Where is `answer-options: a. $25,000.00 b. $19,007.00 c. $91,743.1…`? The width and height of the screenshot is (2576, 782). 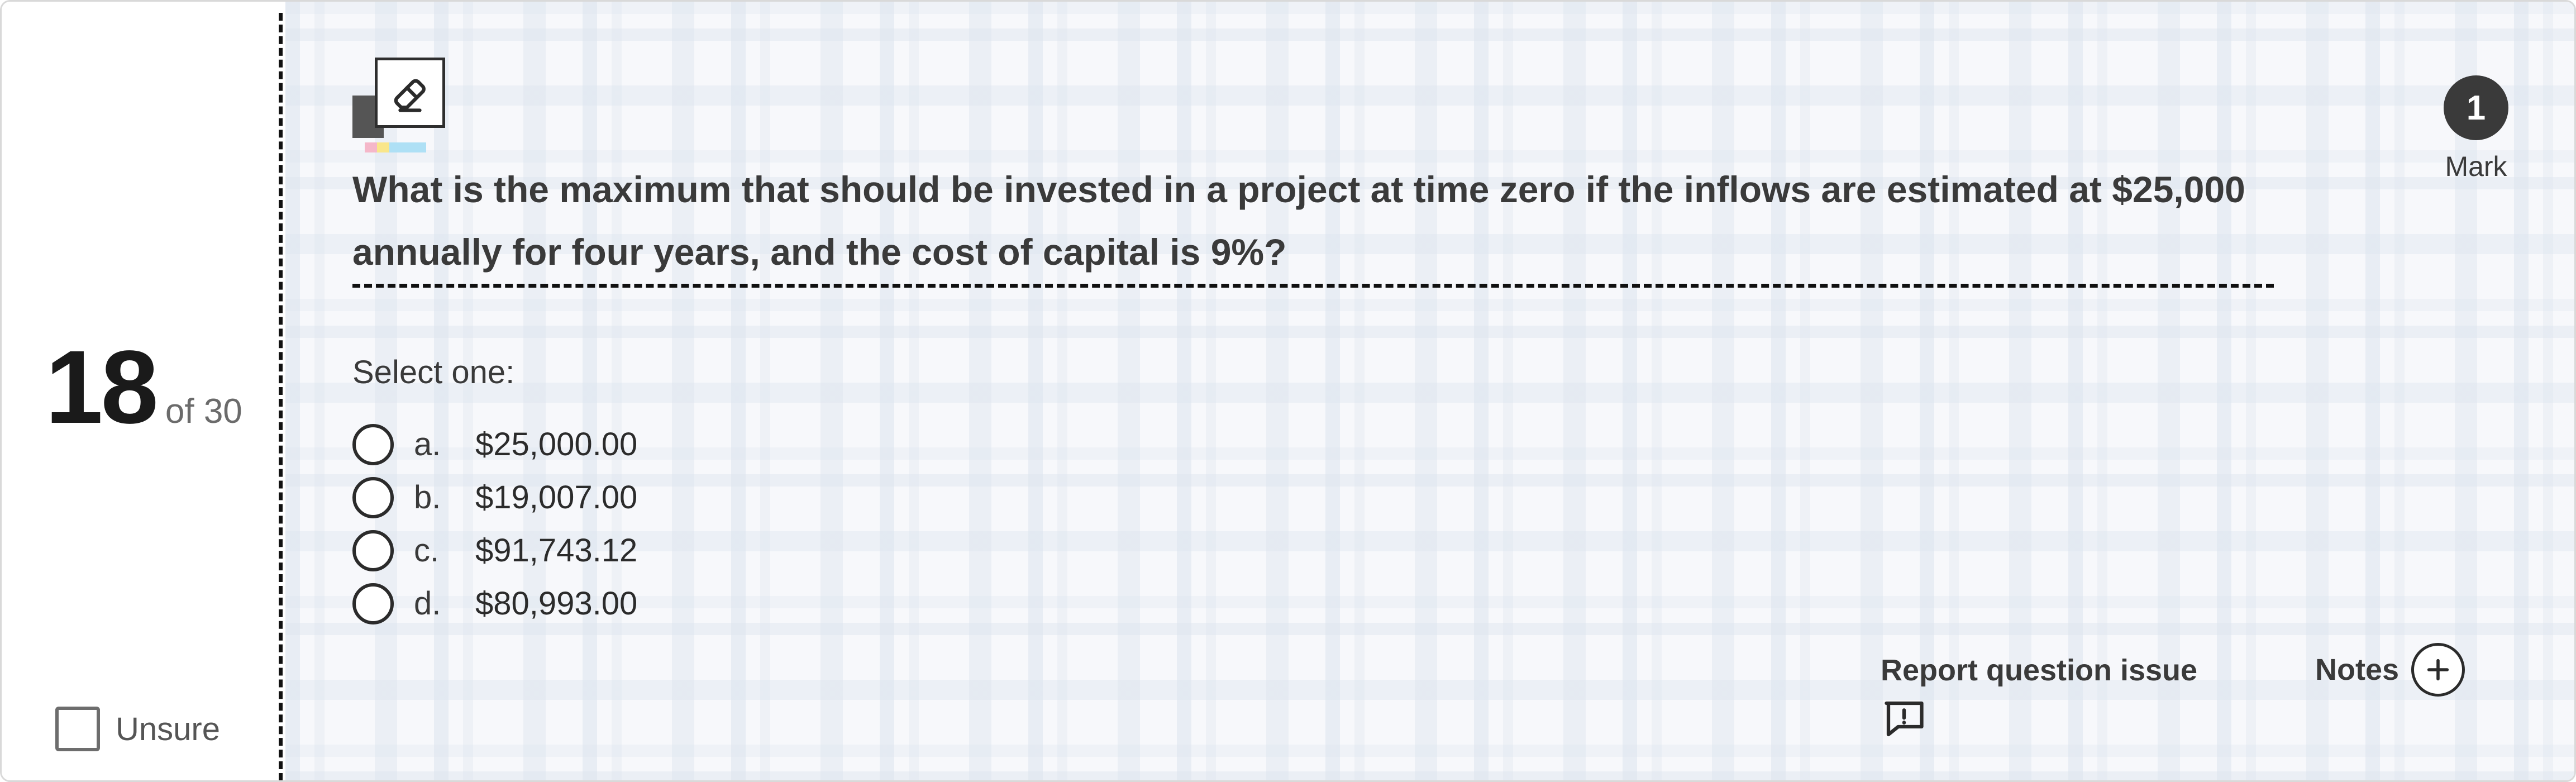
answer-options: a. $25,000.00 b. $19,007.00 c. $91,743.1… is located at coordinates (495, 524).